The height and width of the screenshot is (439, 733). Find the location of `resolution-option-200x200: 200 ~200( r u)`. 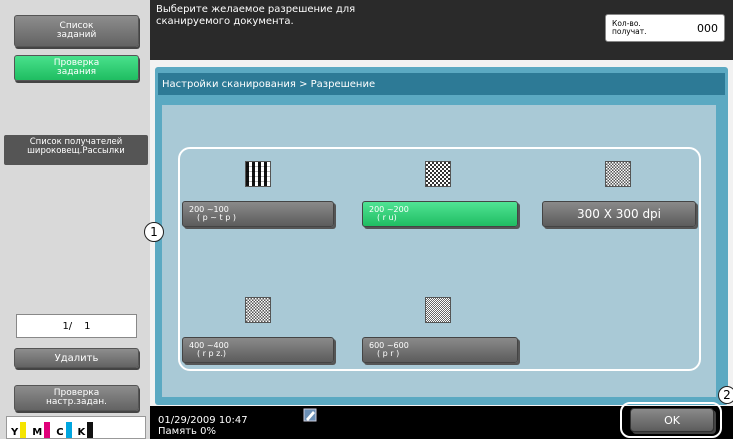

resolution-option-200x200: 200 ~200( r u) is located at coordinates (440, 214).